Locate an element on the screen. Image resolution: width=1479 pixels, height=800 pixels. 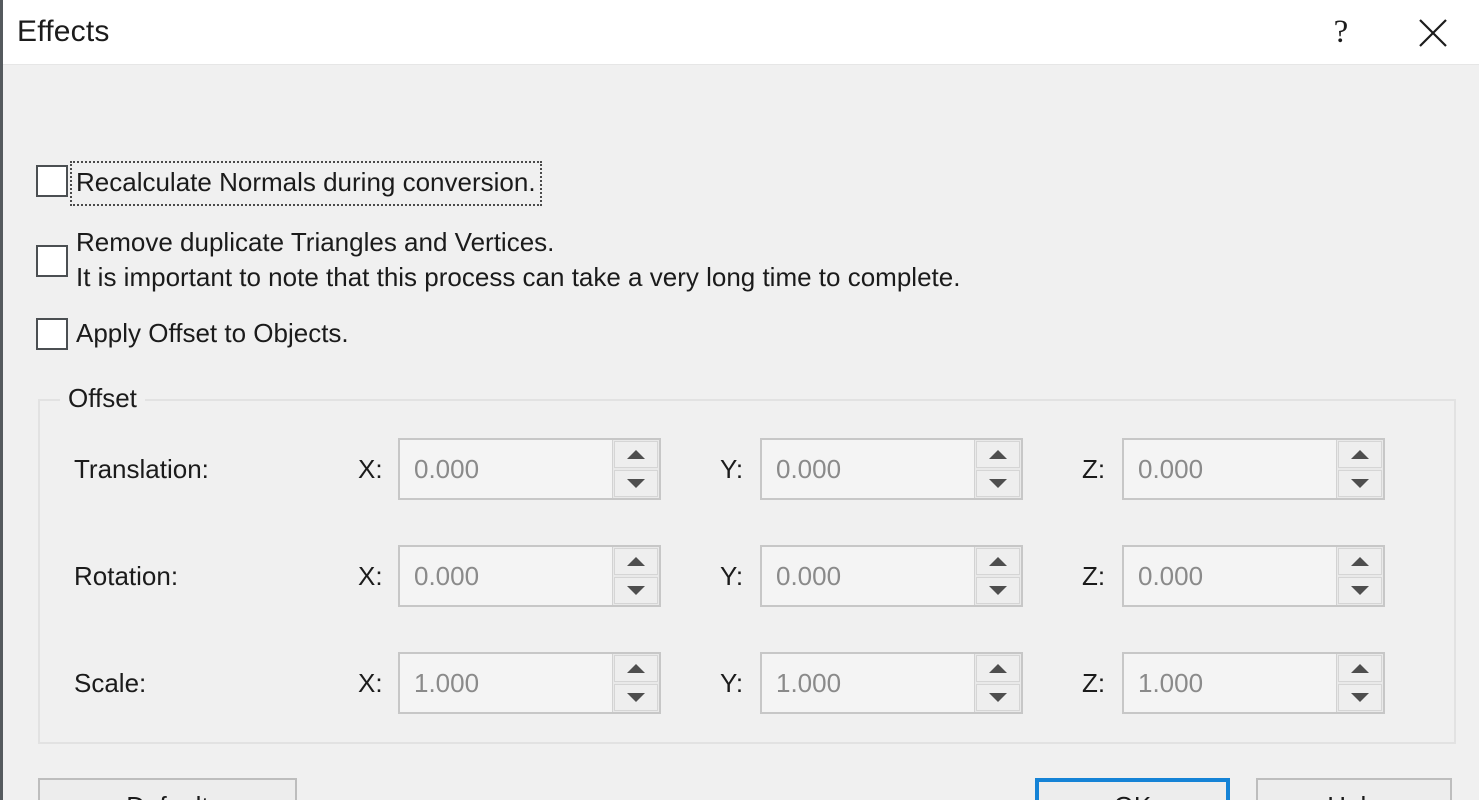
rotation-z-spin-buttons is located at coordinates (1359, 576).